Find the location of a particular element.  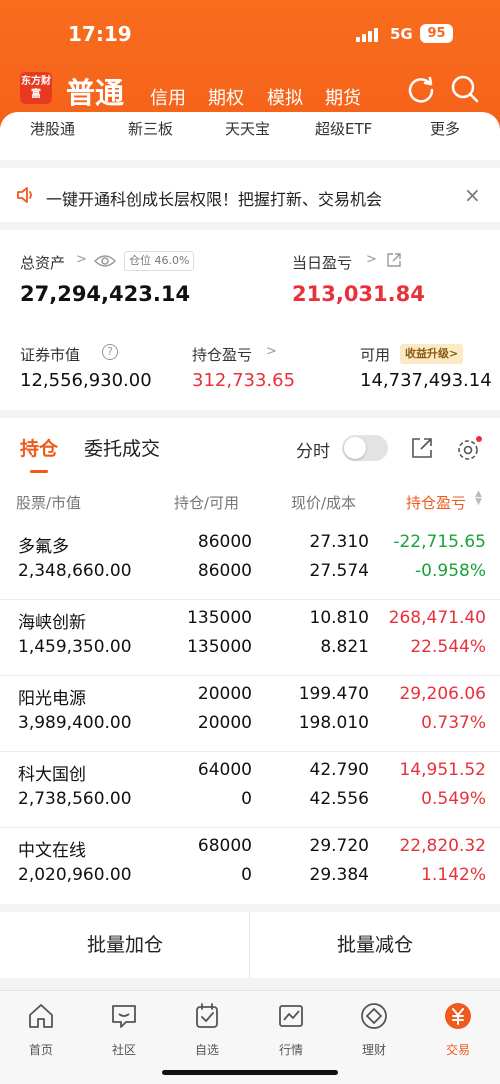

position-pct: 46.0% is located at coordinates (172, 260).